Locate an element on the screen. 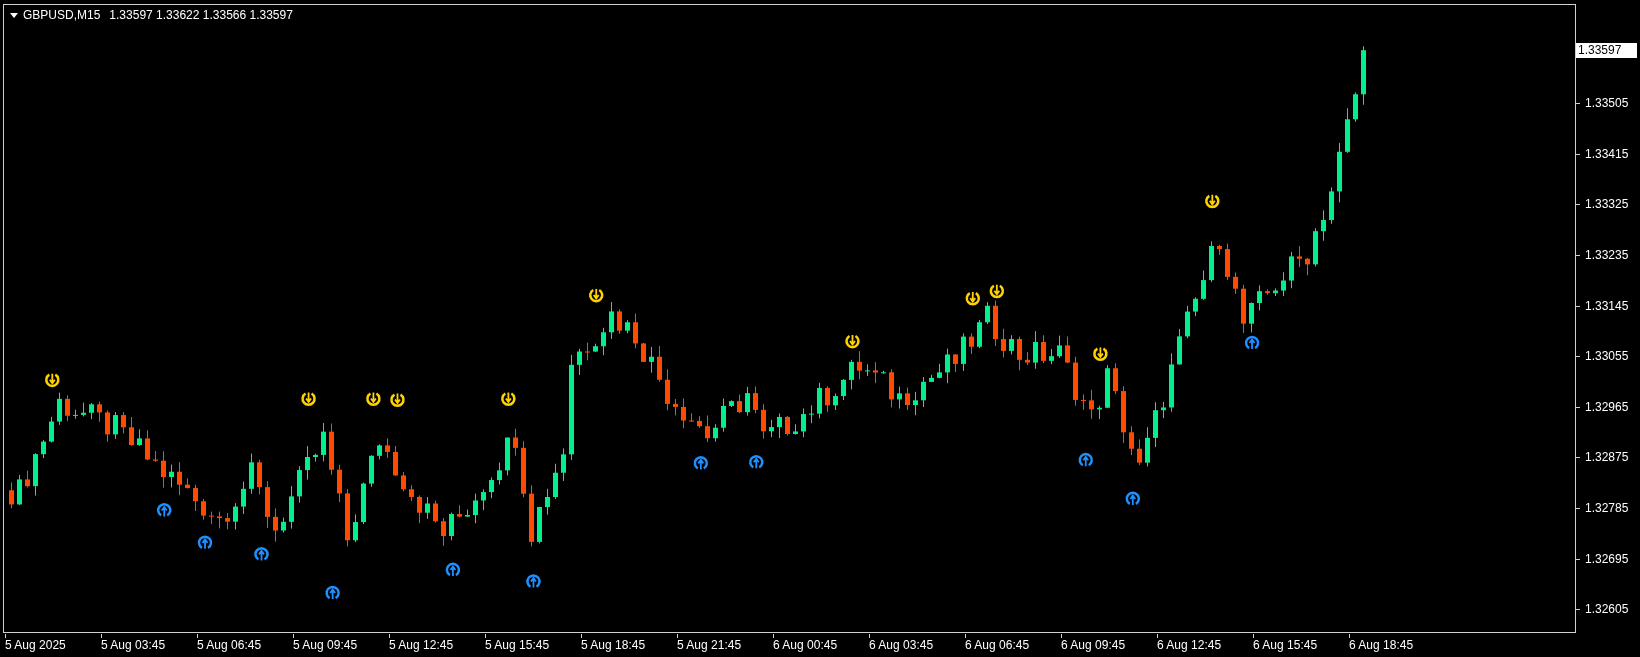  time-label: 6 Aug 06:45 is located at coordinates (998, 645).